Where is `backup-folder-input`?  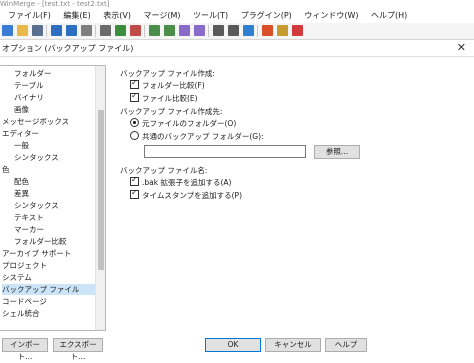
backup-folder-input is located at coordinates (225, 151).